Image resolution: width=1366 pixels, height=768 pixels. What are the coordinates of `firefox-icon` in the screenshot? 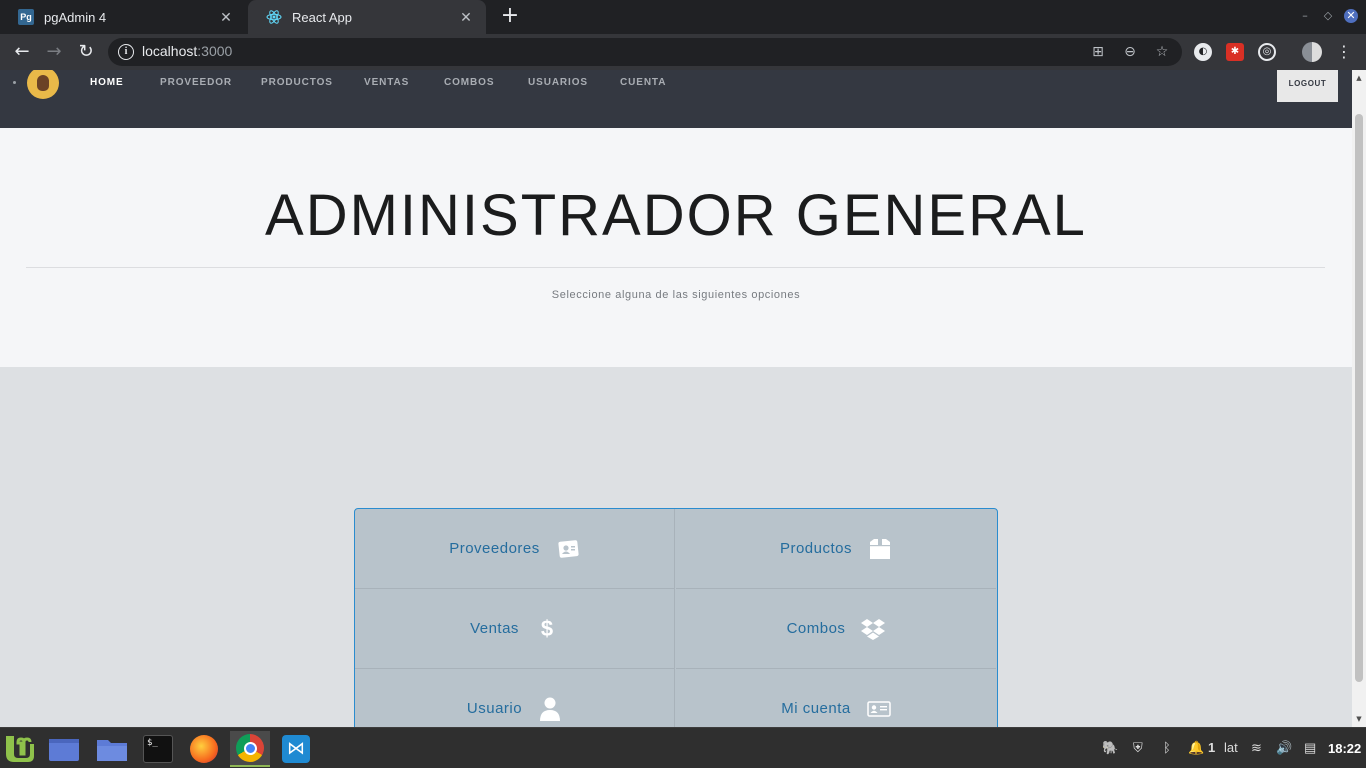 It's located at (204, 749).